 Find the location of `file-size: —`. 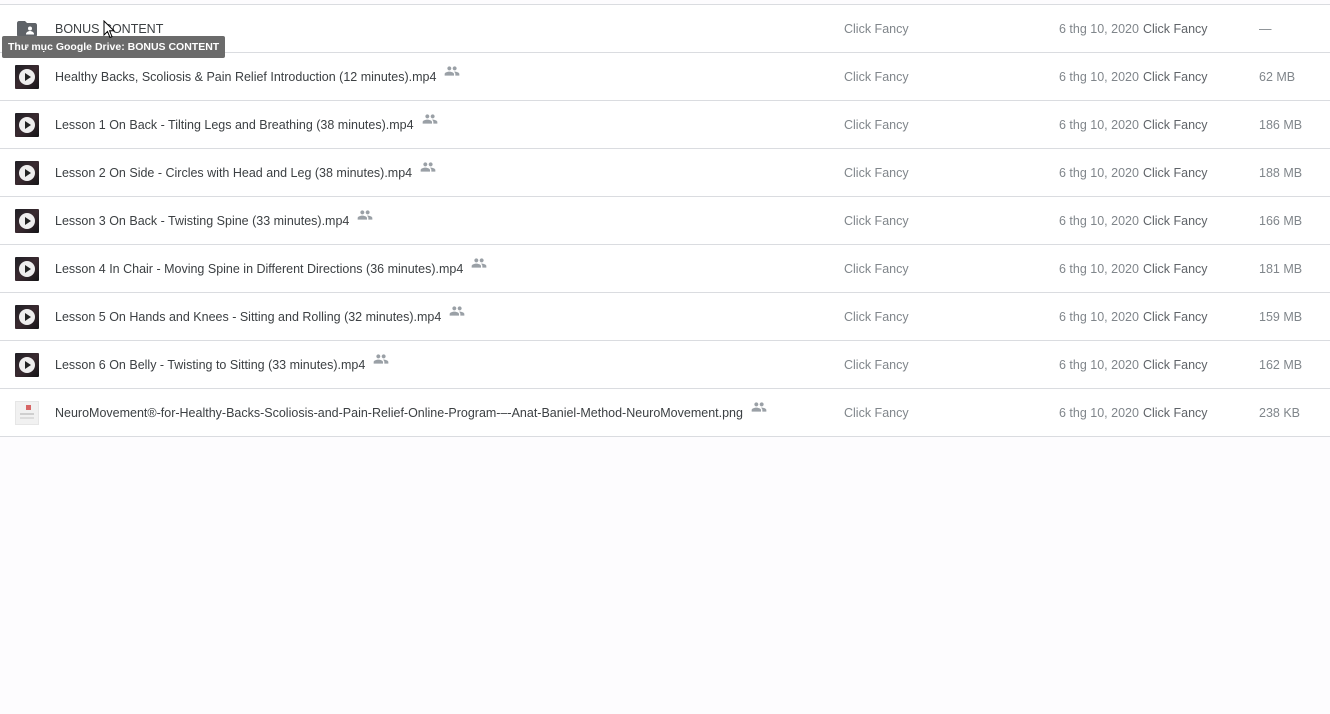

file-size: — is located at coordinates (1265, 29).